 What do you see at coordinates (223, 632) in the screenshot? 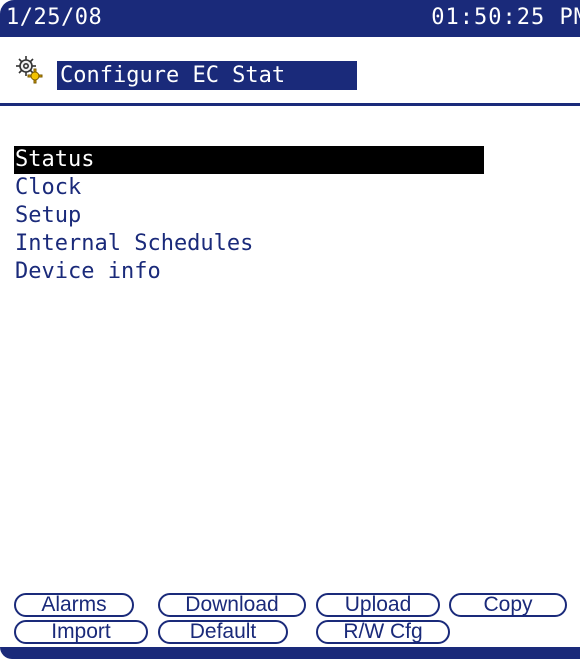
I see `default-button: Default` at bounding box center [223, 632].